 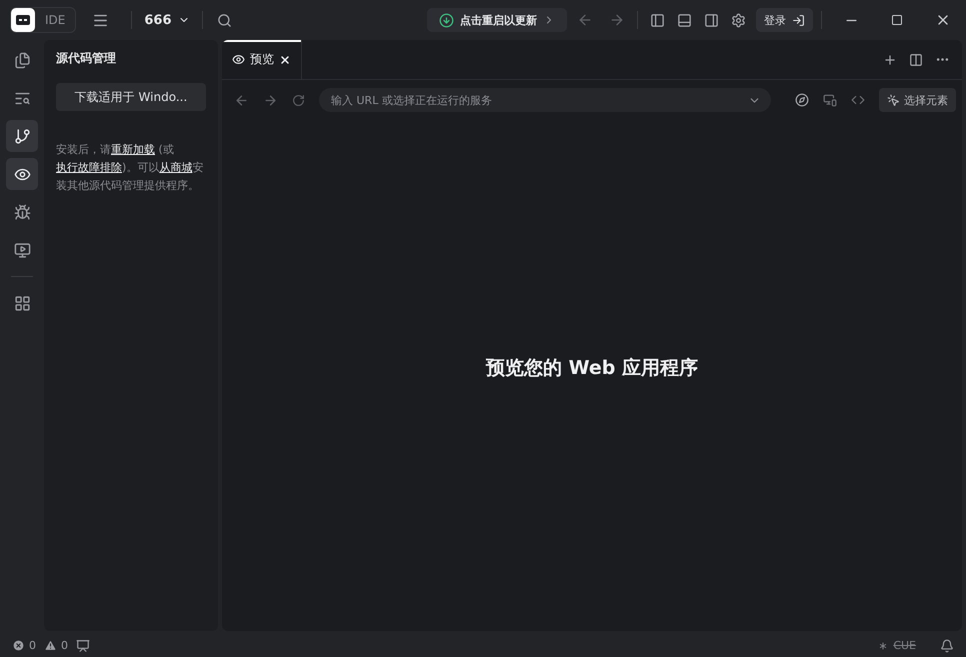 What do you see at coordinates (592, 368) in the screenshot?
I see `preview-message: 预览您的 Web 应用程序` at bounding box center [592, 368].